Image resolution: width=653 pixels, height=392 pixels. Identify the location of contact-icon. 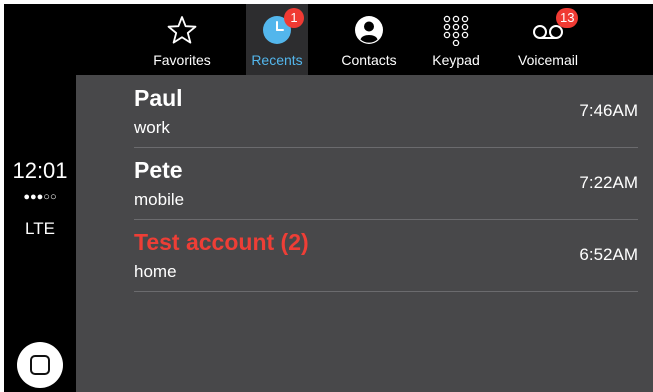
(369, 30).